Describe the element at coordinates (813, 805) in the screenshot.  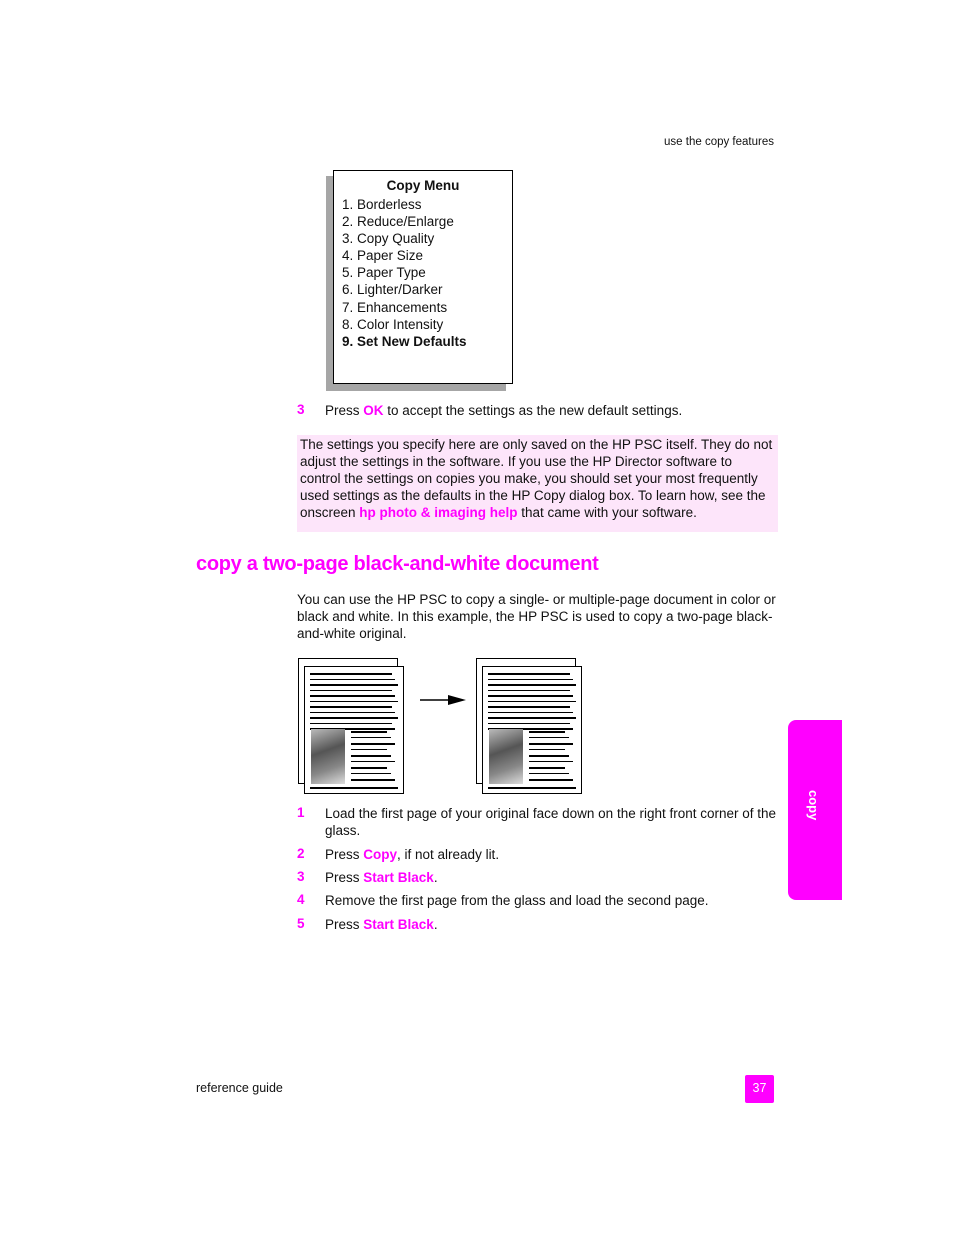
I see `chapter-tab-label: copy` at that location.